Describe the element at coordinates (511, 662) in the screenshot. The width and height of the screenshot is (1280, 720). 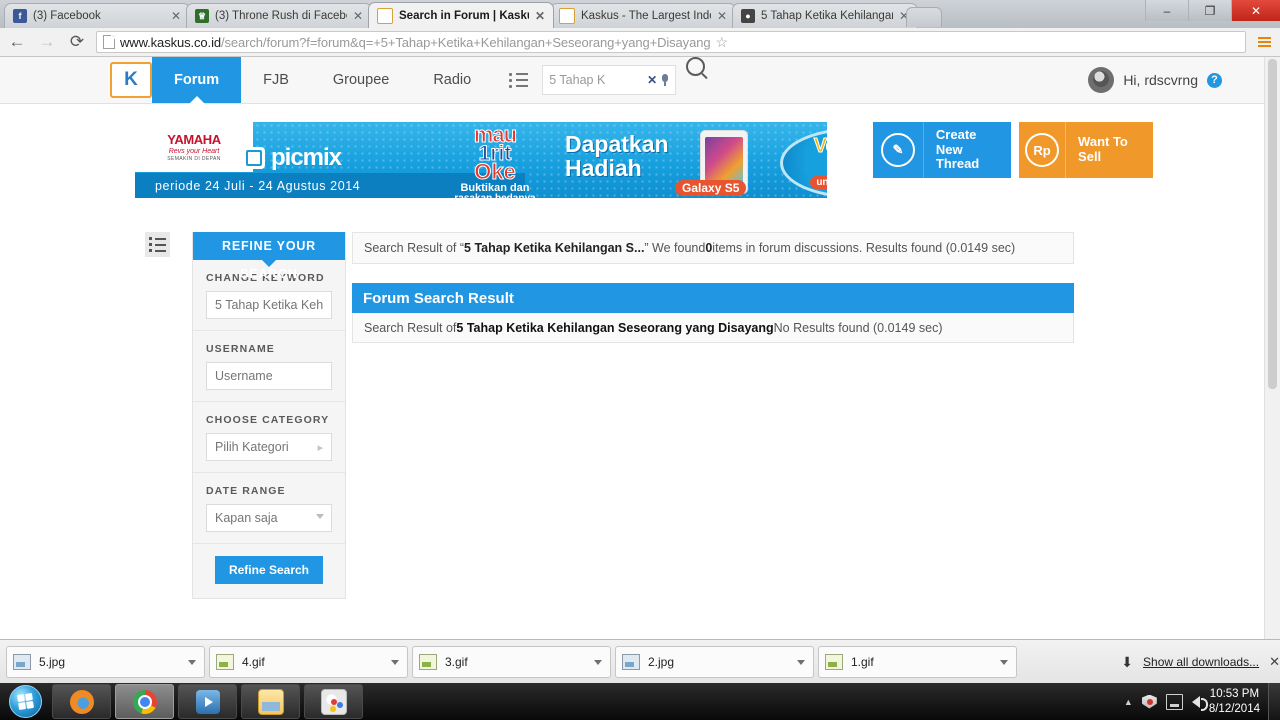
I see `download-item: 3.gif` at that location.